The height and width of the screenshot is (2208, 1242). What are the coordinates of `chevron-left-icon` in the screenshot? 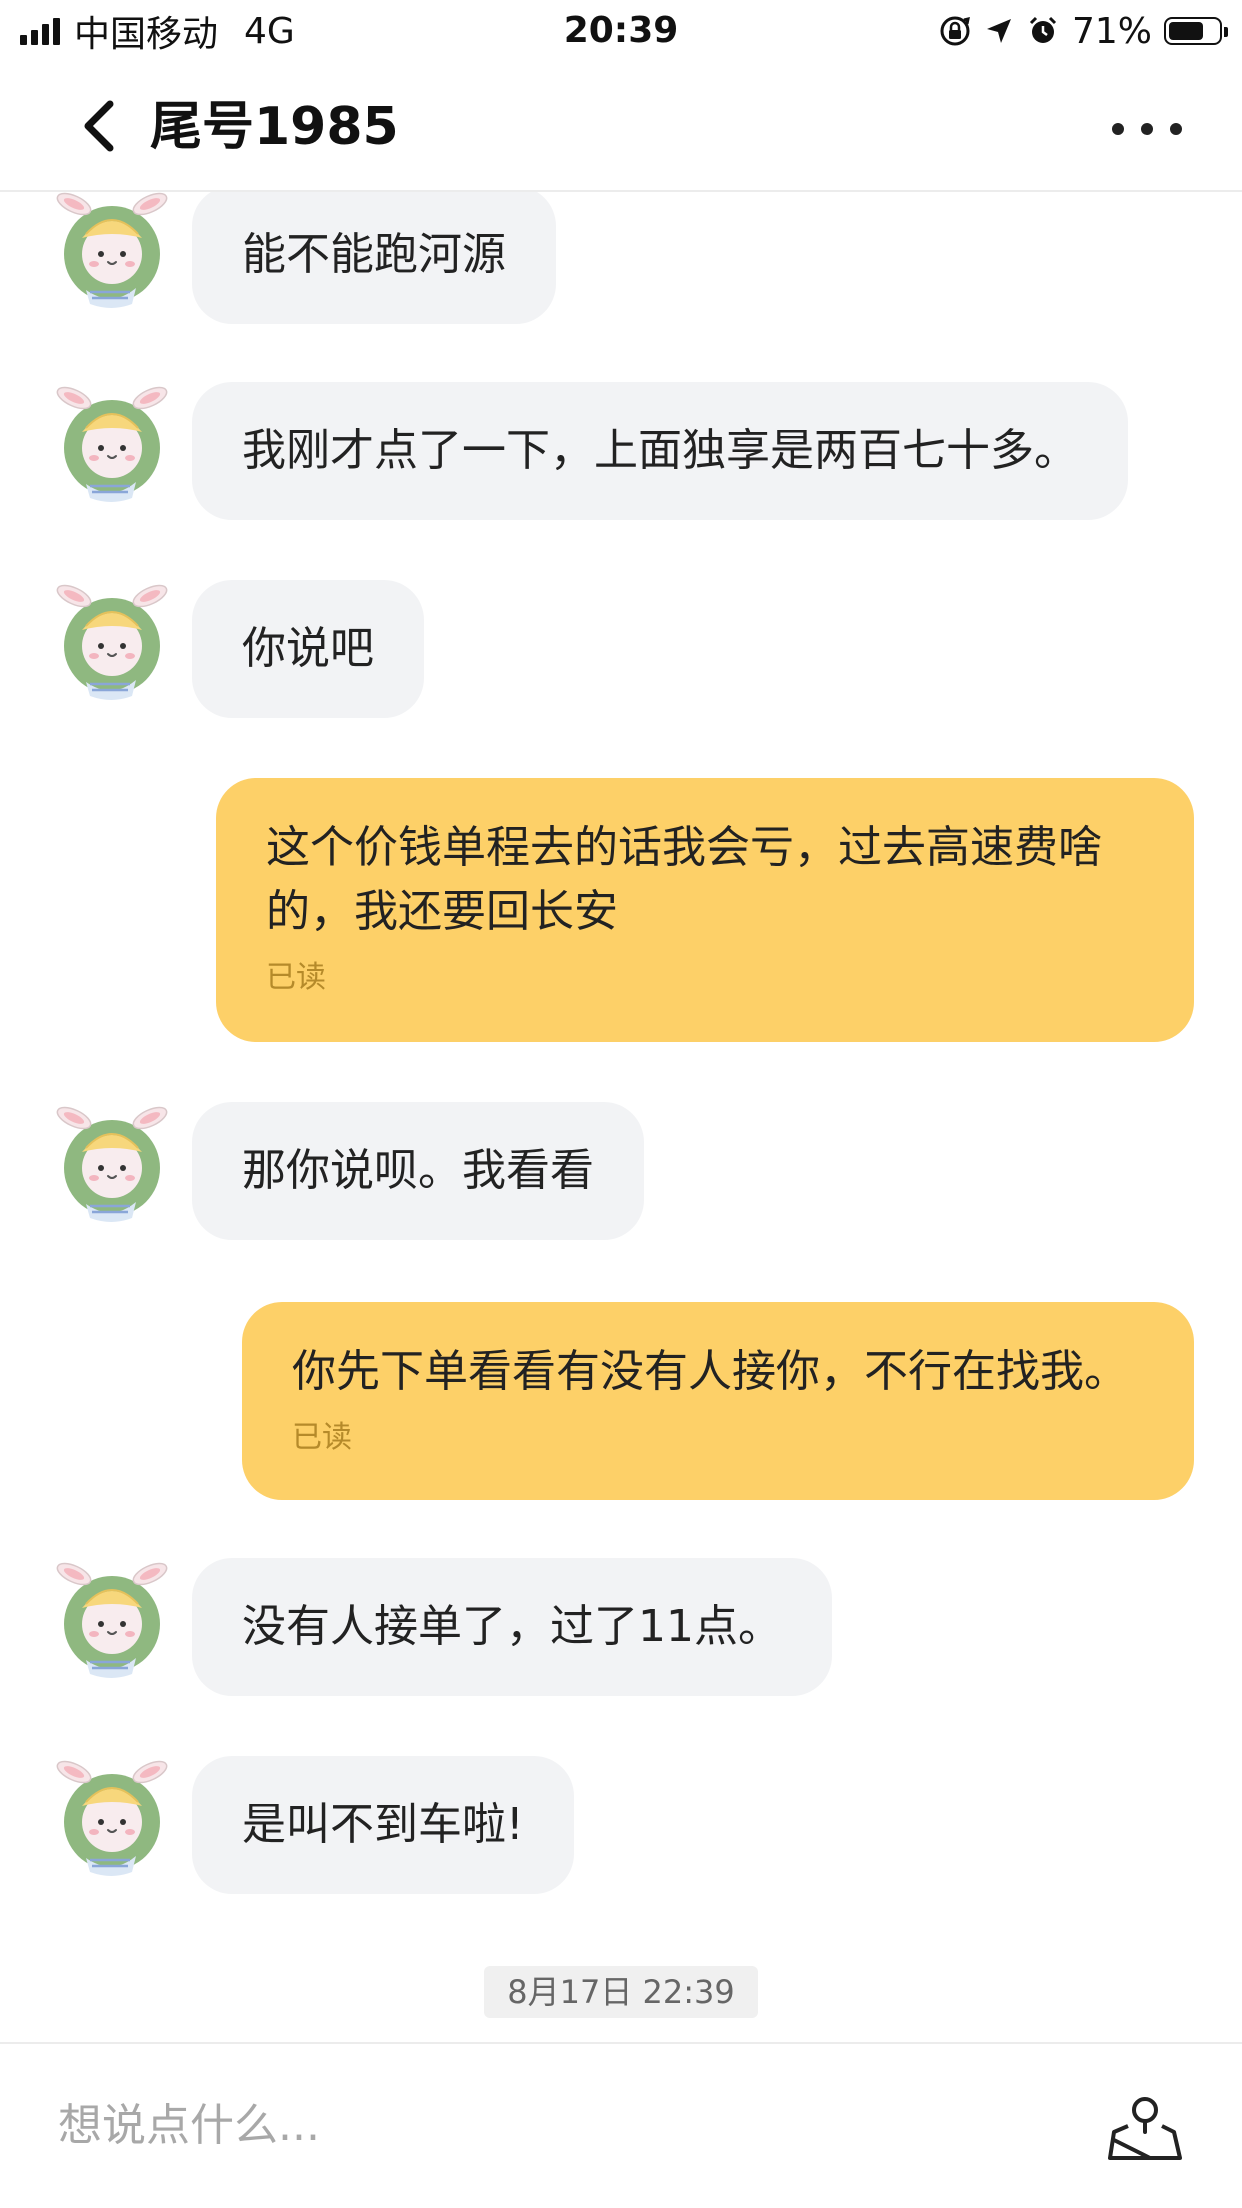 It's located at (100, 126).